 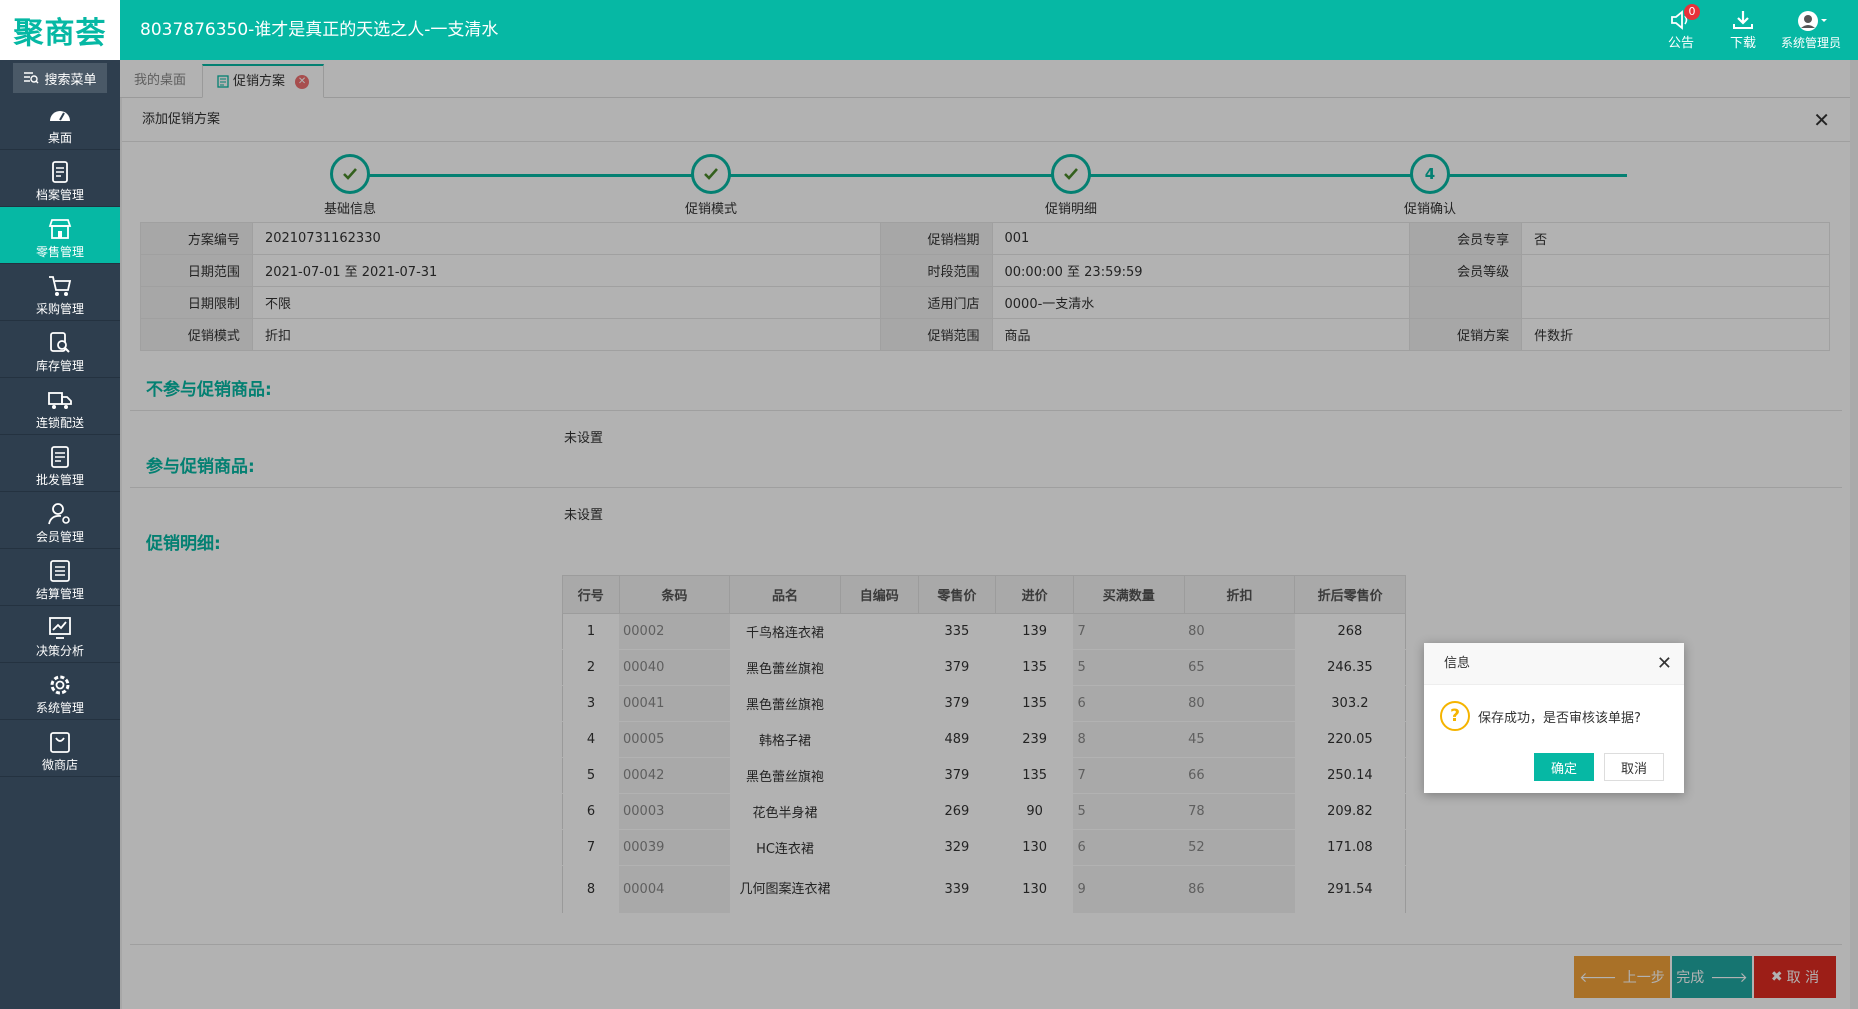 I want to click on analytics-icon, so click(x=60, y=628).